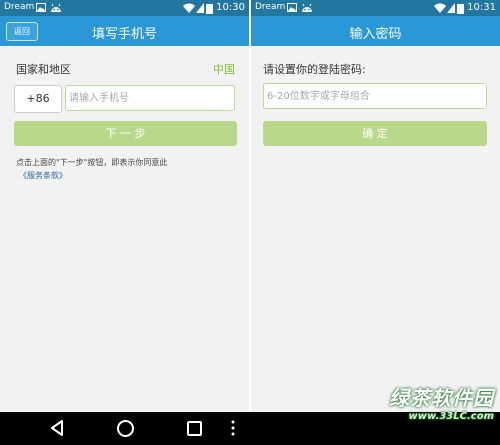 The image size is (500, 445). Describe the element at coordinates (43, 69) in the screenshot. I see `region-label: 国家和地区` at that location.